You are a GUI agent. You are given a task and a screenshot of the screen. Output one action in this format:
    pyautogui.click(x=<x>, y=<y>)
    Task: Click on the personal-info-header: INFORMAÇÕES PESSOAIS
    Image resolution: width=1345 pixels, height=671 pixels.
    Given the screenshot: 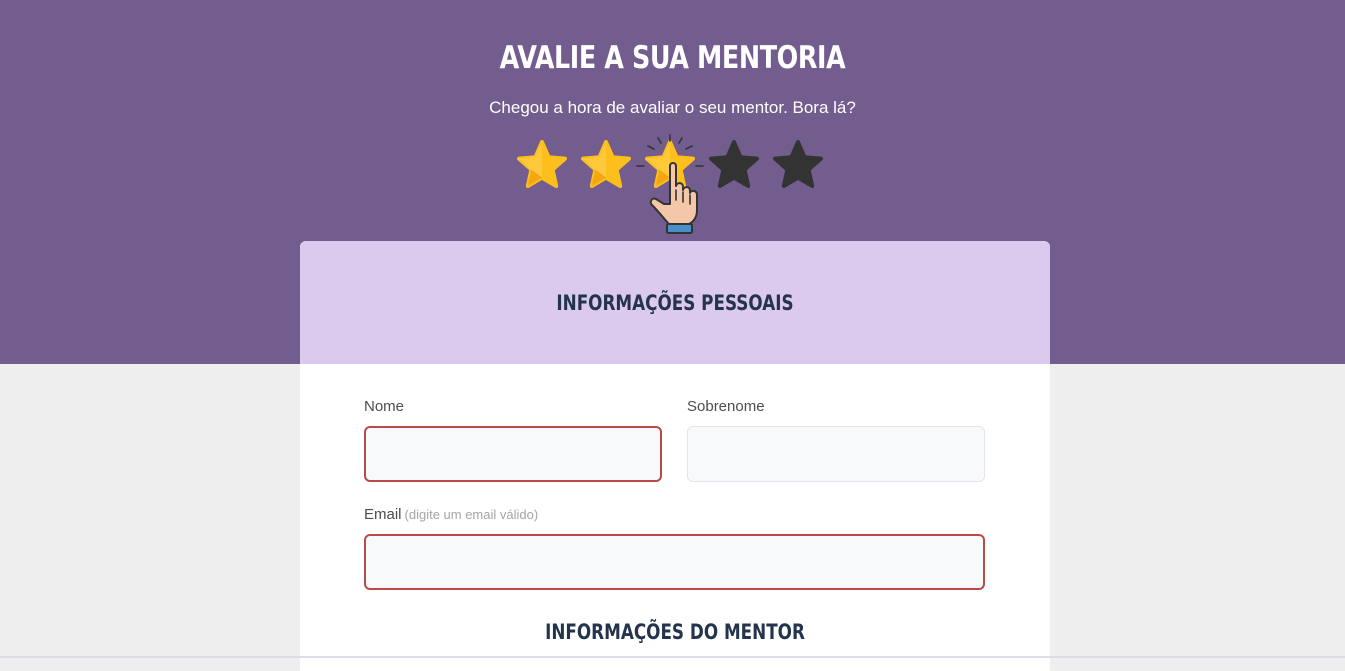 What is the action you would take?
    pyautogui.click(x=675, y=302)
    